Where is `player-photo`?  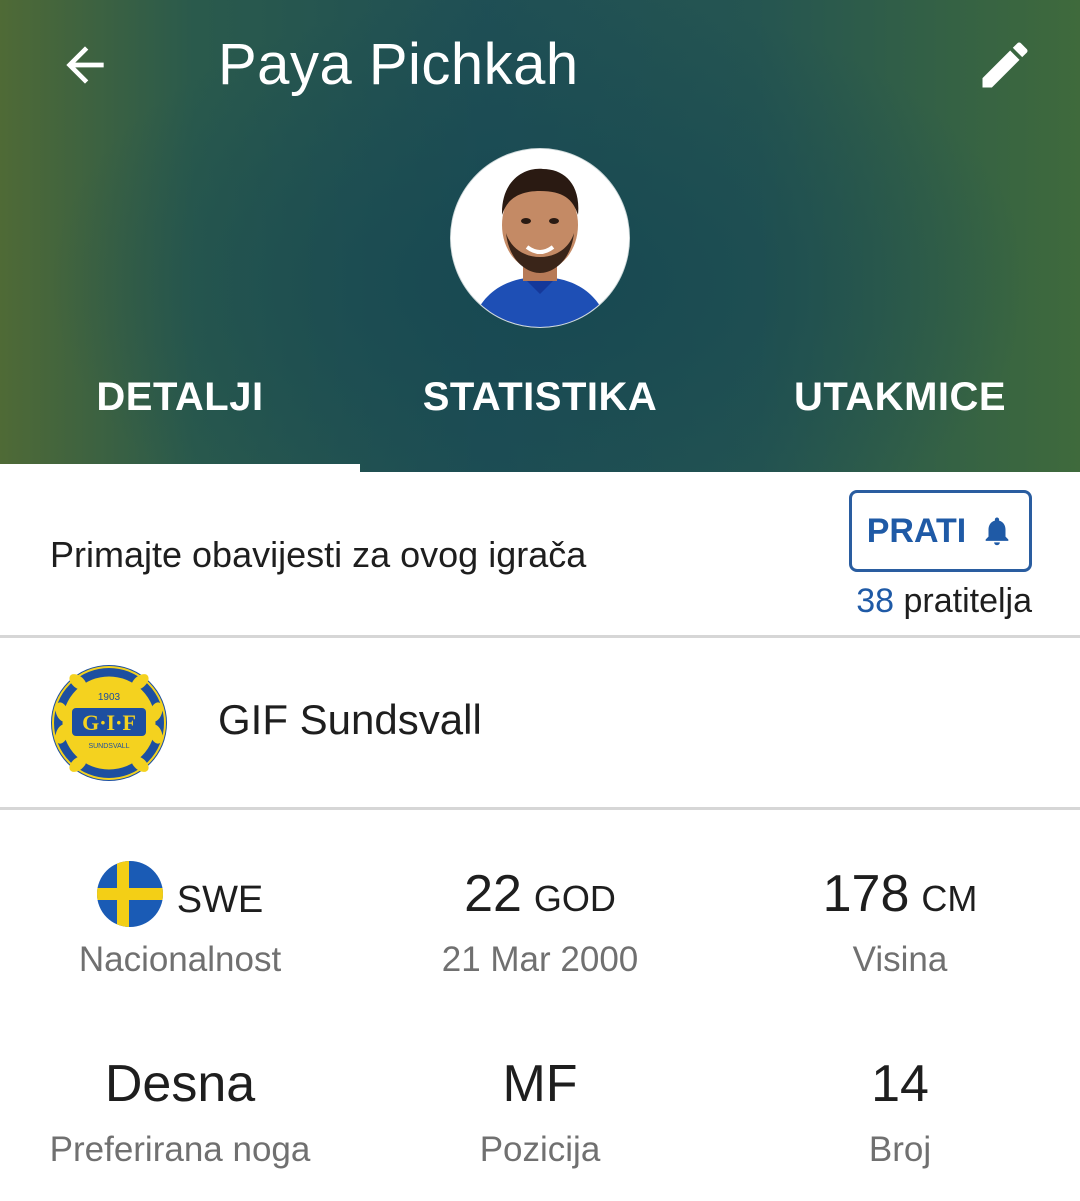
player-photo is located at coordinates (540, 238).